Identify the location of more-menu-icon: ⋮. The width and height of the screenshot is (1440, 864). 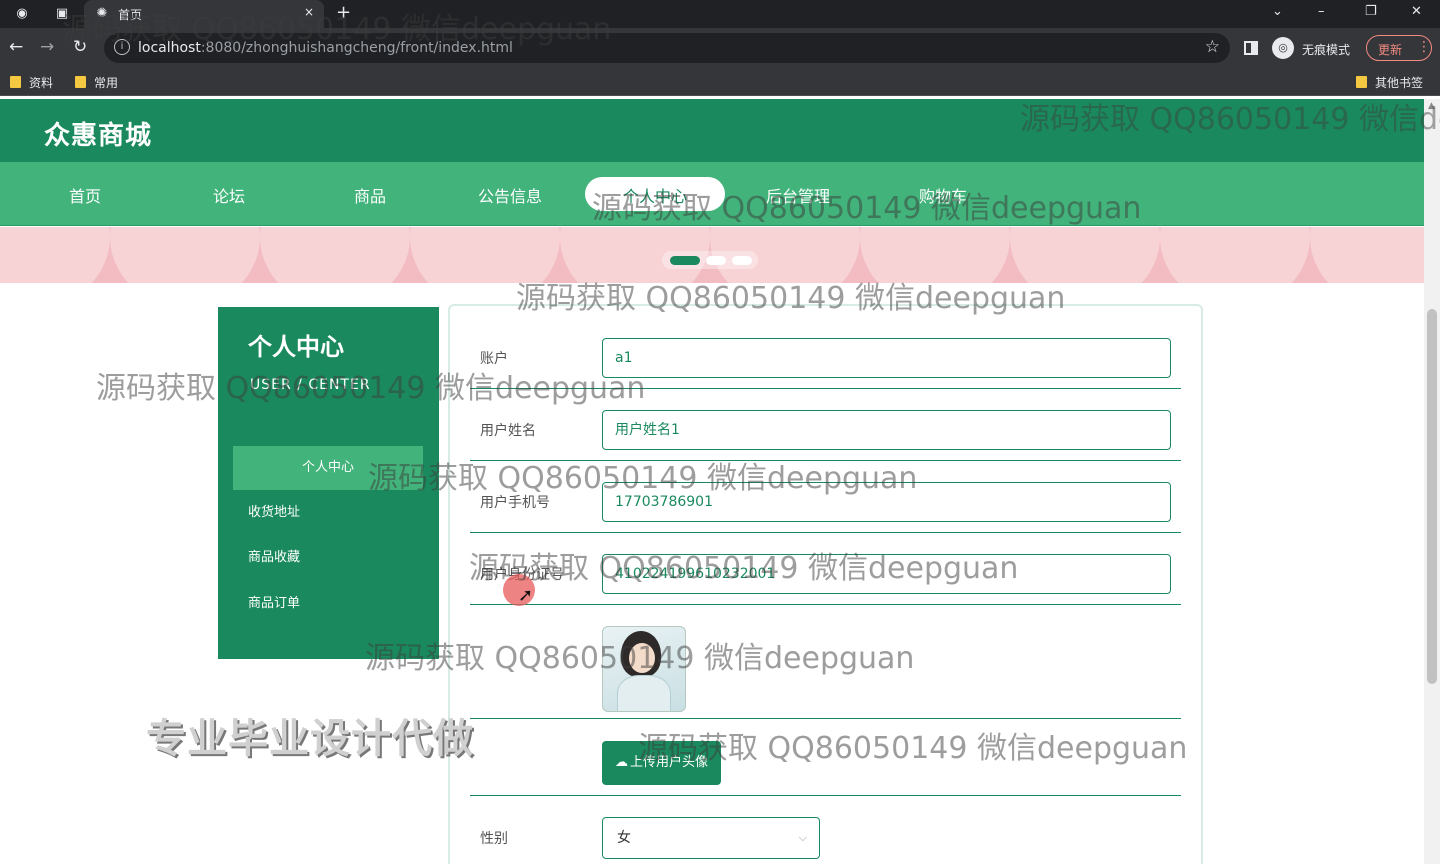
(1424, 47).